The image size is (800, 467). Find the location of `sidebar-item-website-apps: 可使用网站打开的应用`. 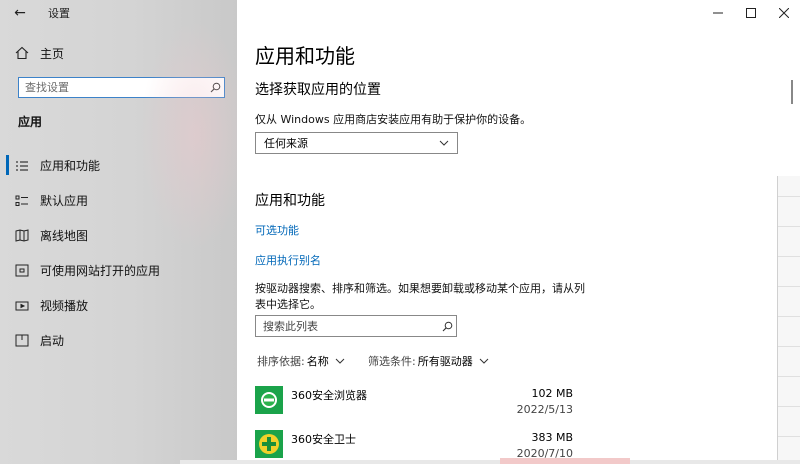

sidebar-item-website-apps: 可使用网站打开的应用 is located at coordinates (118, 270).